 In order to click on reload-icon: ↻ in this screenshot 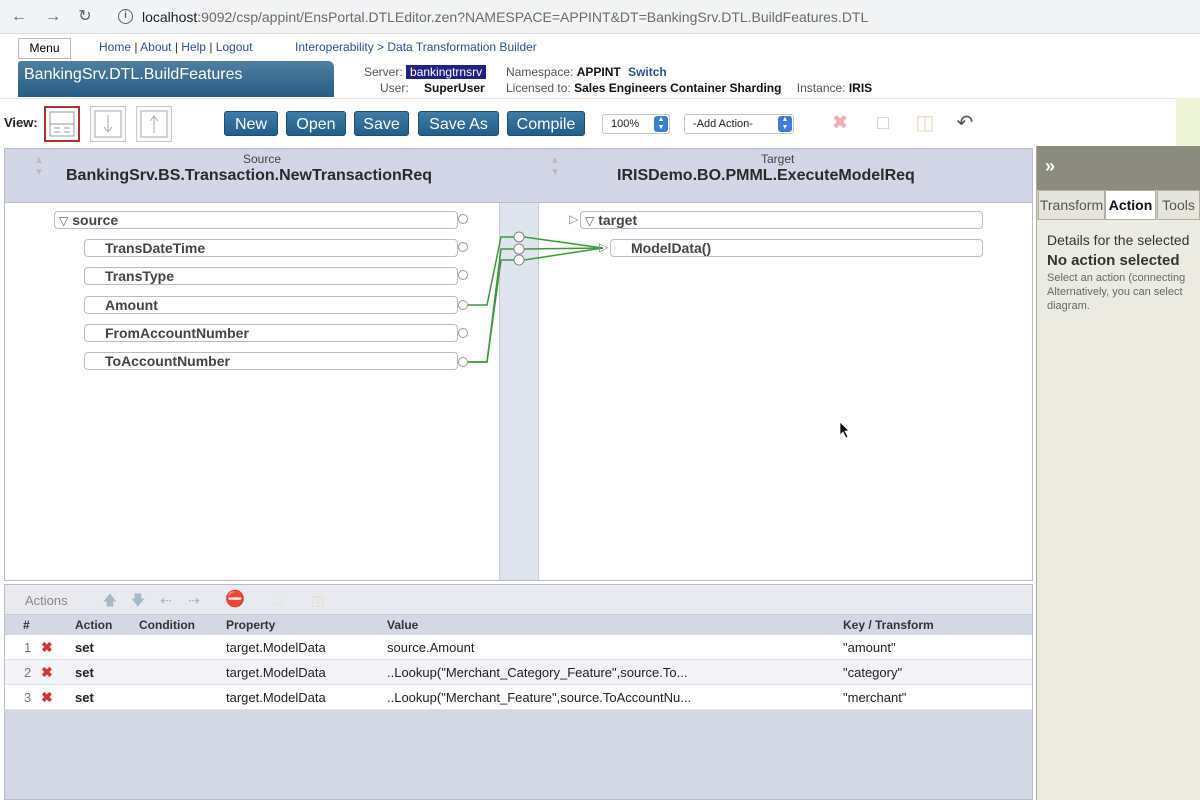, I will do `click(85, 17)`.